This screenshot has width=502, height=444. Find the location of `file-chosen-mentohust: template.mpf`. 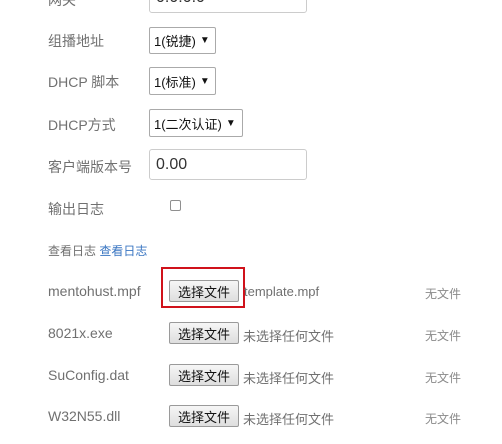

file-chosen-mentohust: template.mpf is located at coordinates (282, 291).